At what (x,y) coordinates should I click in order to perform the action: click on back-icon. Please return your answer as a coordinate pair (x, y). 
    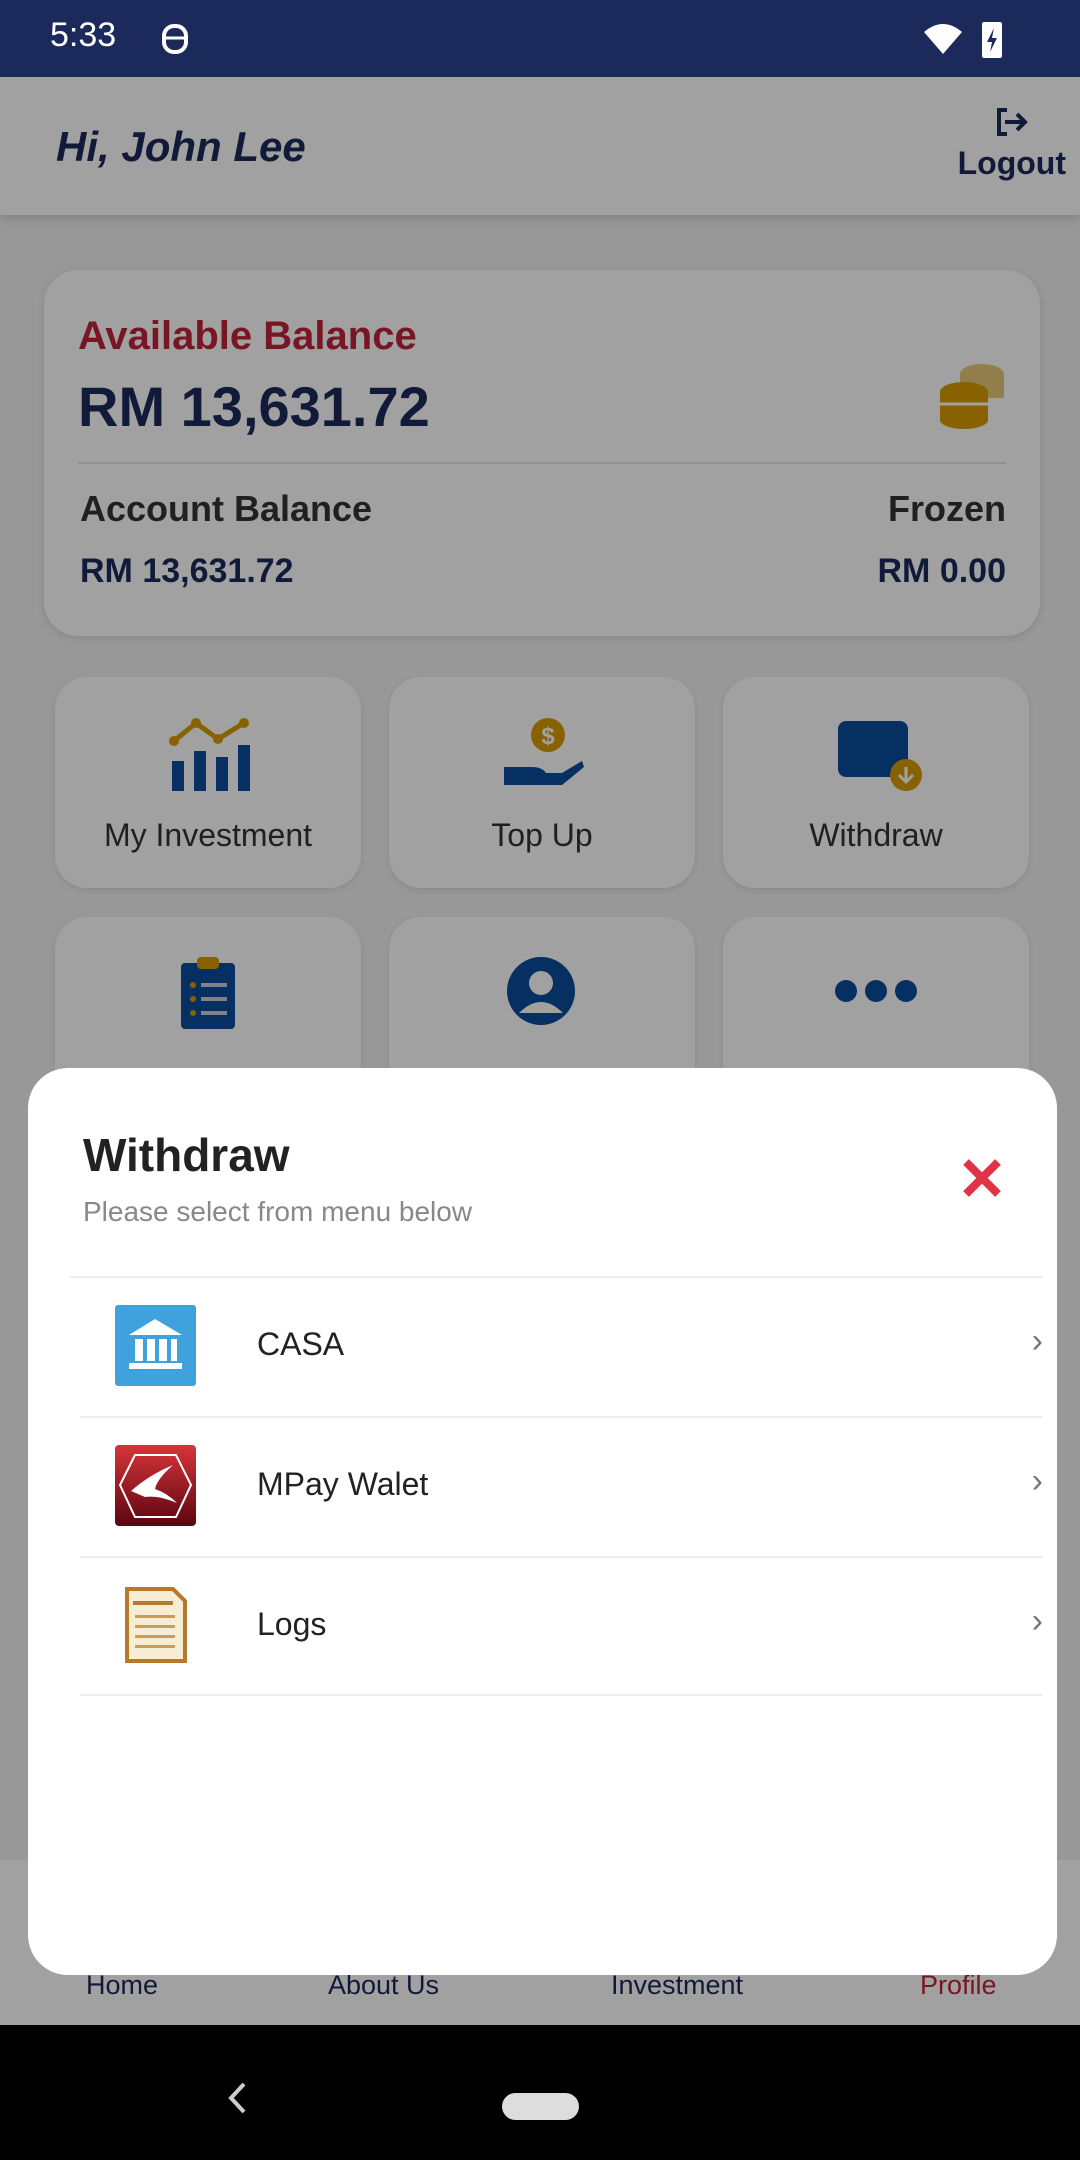
    Looking at the image, I should click on (237, 2098).